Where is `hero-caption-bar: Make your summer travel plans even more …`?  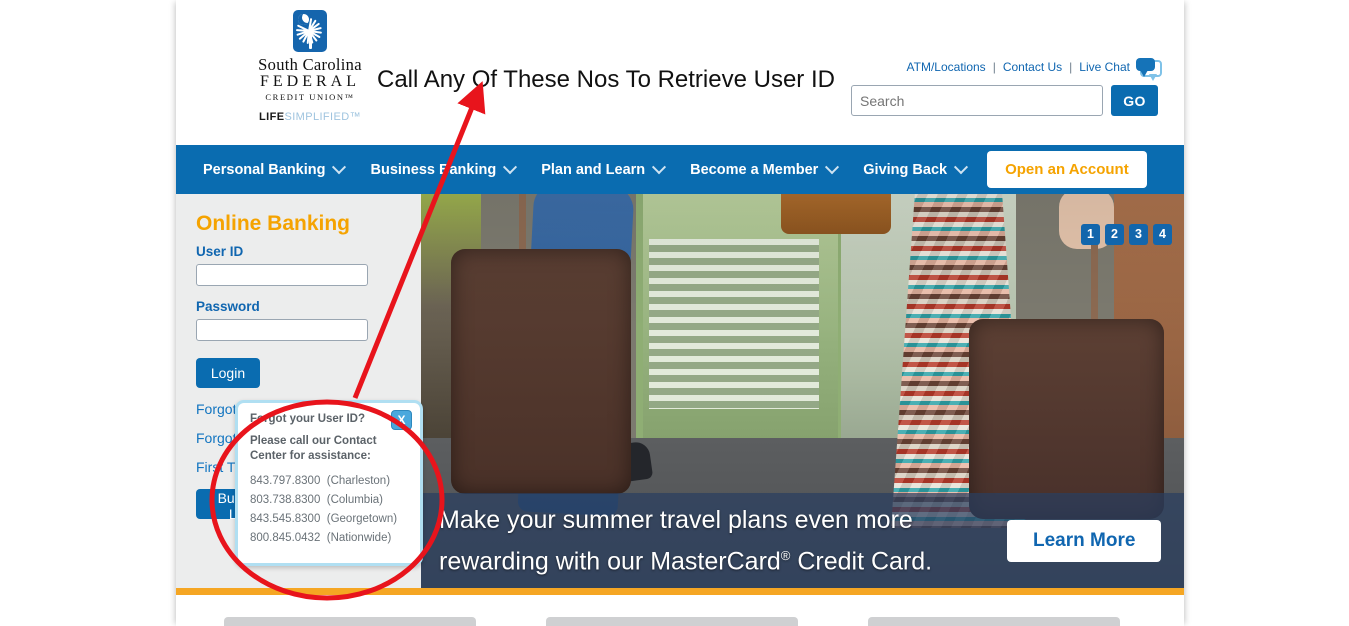
hero-caption-bar: Make your summer travel plans even more … is located at coordinates (802, 540).